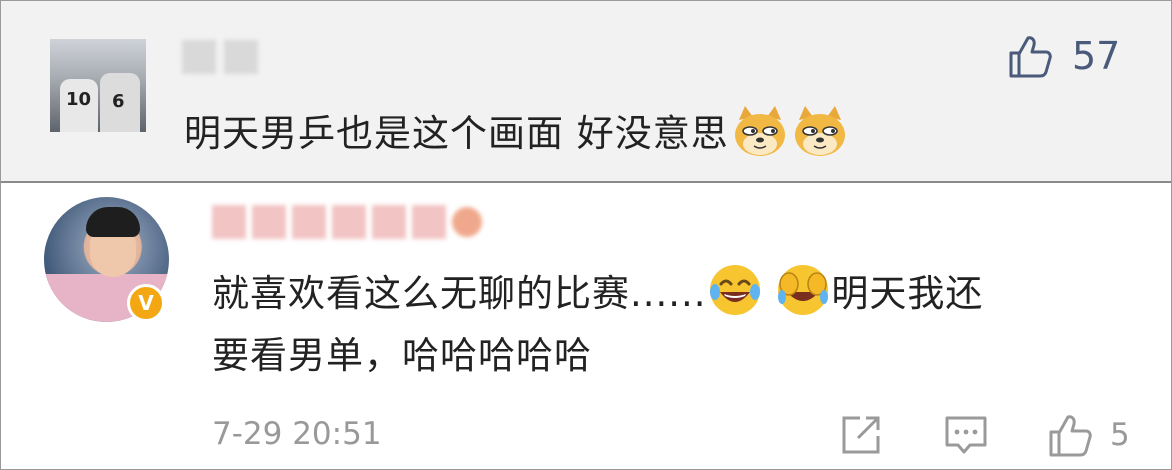 This screenshot has width=1172, height=470. I want to click on like-count: 5, so click(1120, 435).